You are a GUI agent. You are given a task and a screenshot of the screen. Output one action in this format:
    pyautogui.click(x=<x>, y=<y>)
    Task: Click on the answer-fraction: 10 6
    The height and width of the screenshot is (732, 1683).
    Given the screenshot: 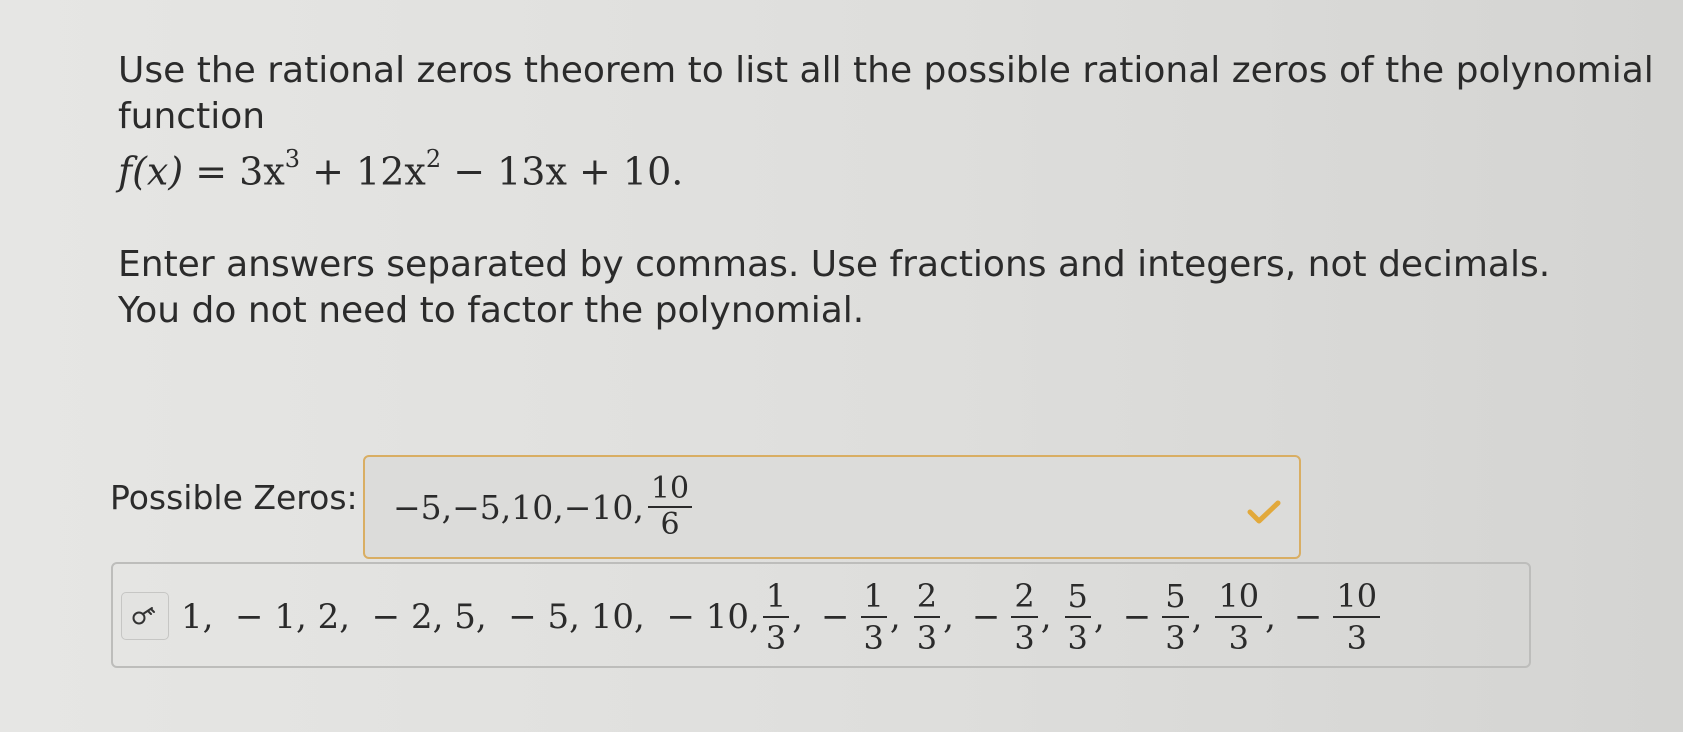 What is the action you would take?
    pyautogui.click(x=670, y=507)
    